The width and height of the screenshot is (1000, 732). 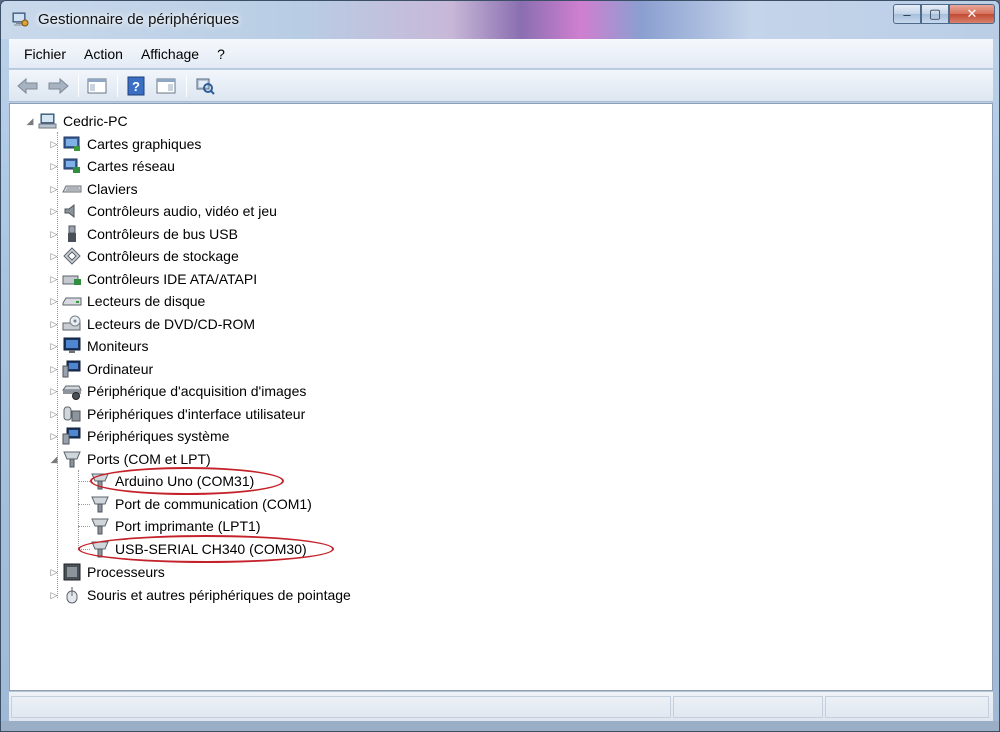 I want to click on tree-category-ordinateur: ▷ Ordinateur, so click(x=100, y=369).